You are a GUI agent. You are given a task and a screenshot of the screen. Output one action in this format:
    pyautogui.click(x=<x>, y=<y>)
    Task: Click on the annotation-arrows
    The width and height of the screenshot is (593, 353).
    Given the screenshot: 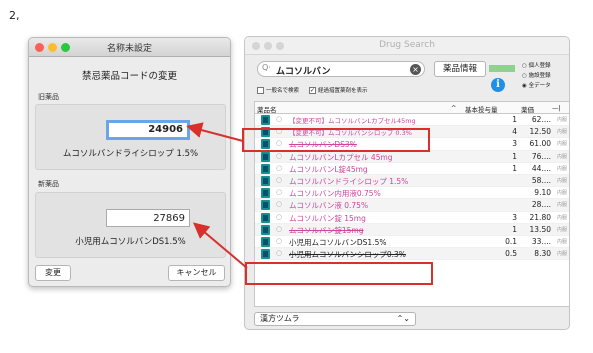 What is the action you would take?
    pyautogui.click(x=217, y=195)
    